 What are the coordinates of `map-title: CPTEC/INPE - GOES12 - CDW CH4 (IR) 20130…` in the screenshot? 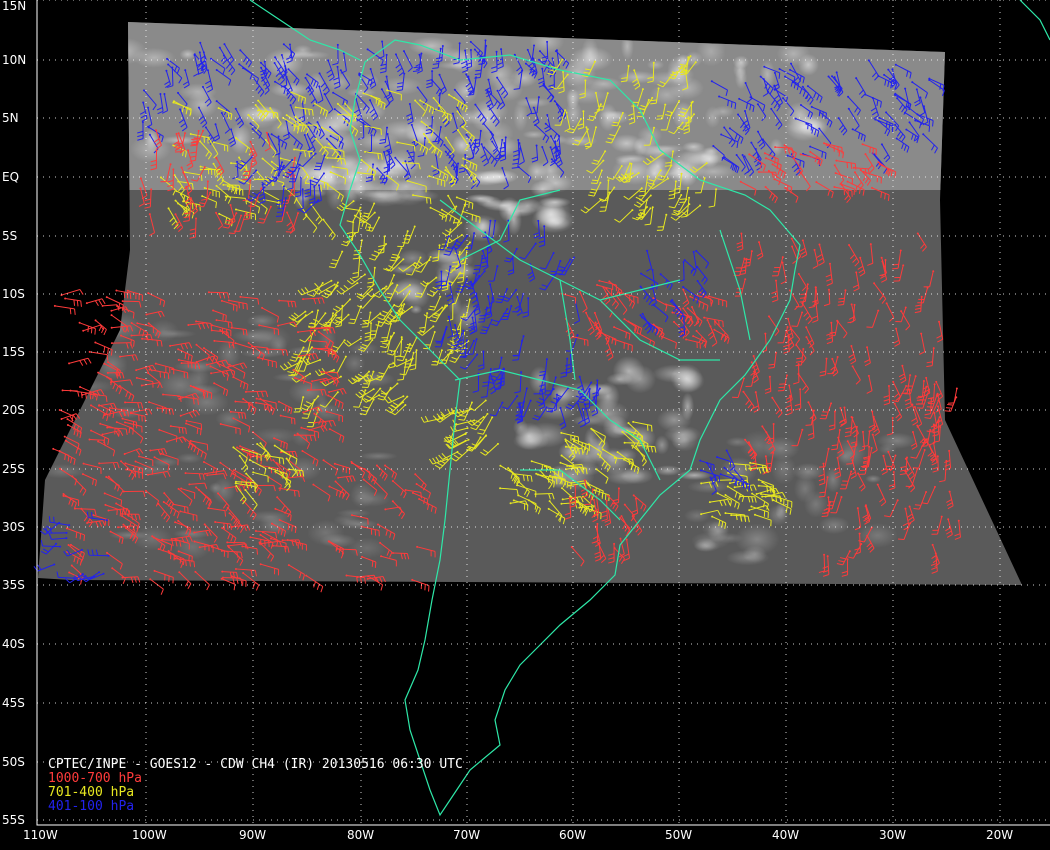 It's located at (255, 764).